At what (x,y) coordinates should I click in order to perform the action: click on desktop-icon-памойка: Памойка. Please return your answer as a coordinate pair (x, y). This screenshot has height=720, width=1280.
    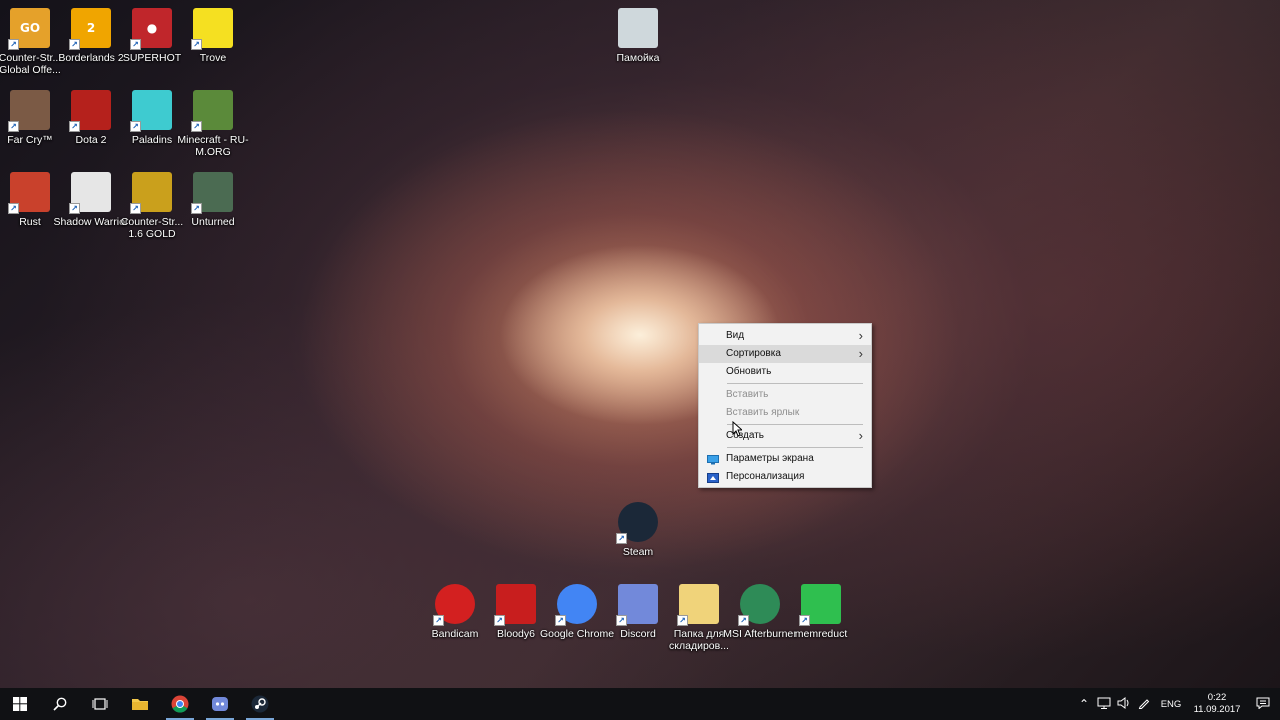
    Looking at the image, I should click on (638, 36).